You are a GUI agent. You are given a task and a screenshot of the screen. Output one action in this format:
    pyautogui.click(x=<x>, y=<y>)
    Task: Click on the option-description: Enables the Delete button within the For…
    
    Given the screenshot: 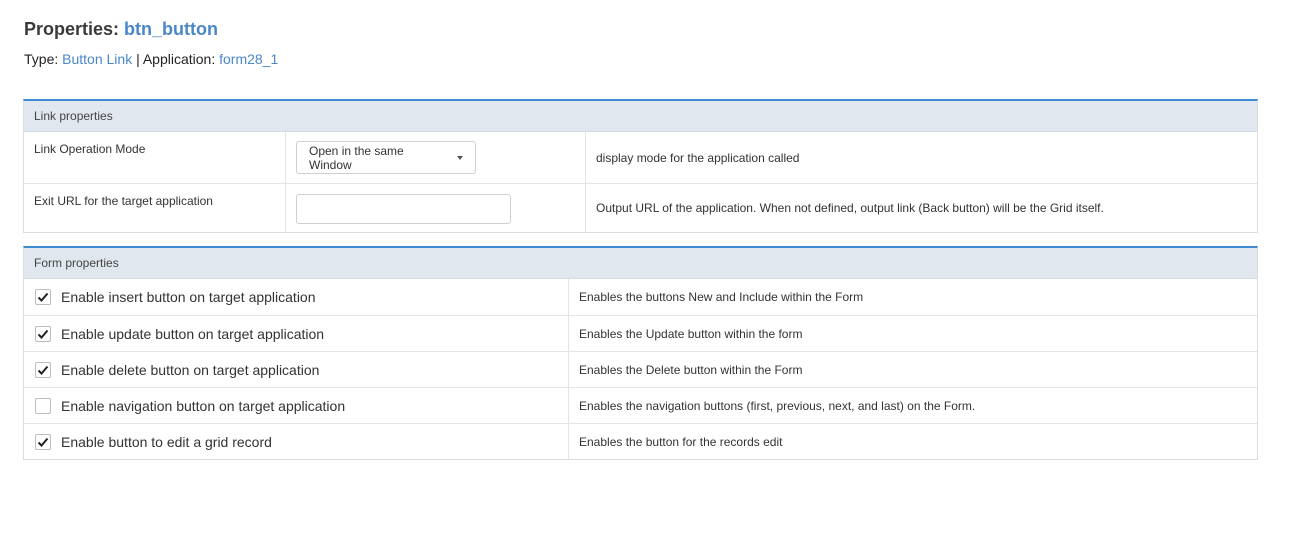 What is the action you would take?
    pyautogui.click(x=691, y=369)
    